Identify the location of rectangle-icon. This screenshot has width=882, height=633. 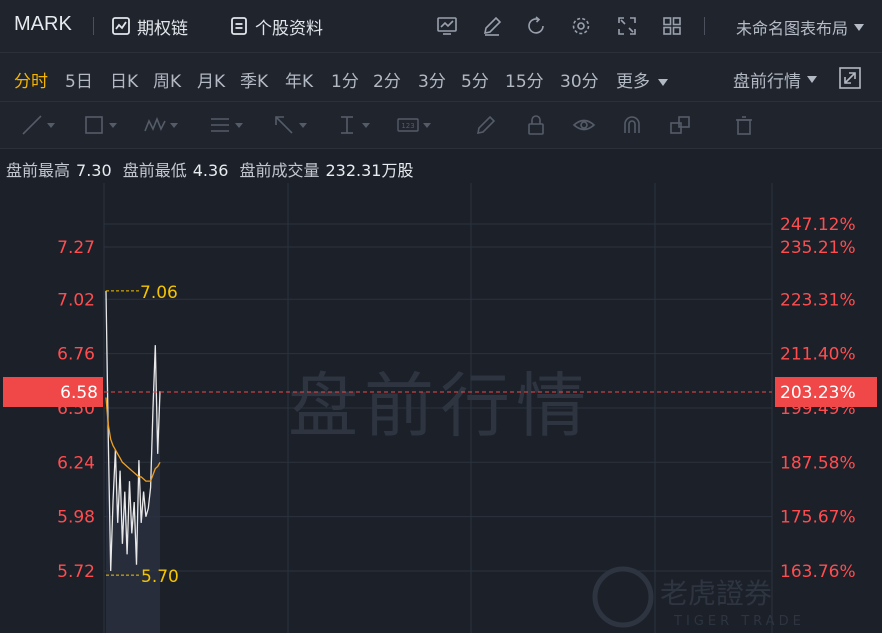
(94, 125).